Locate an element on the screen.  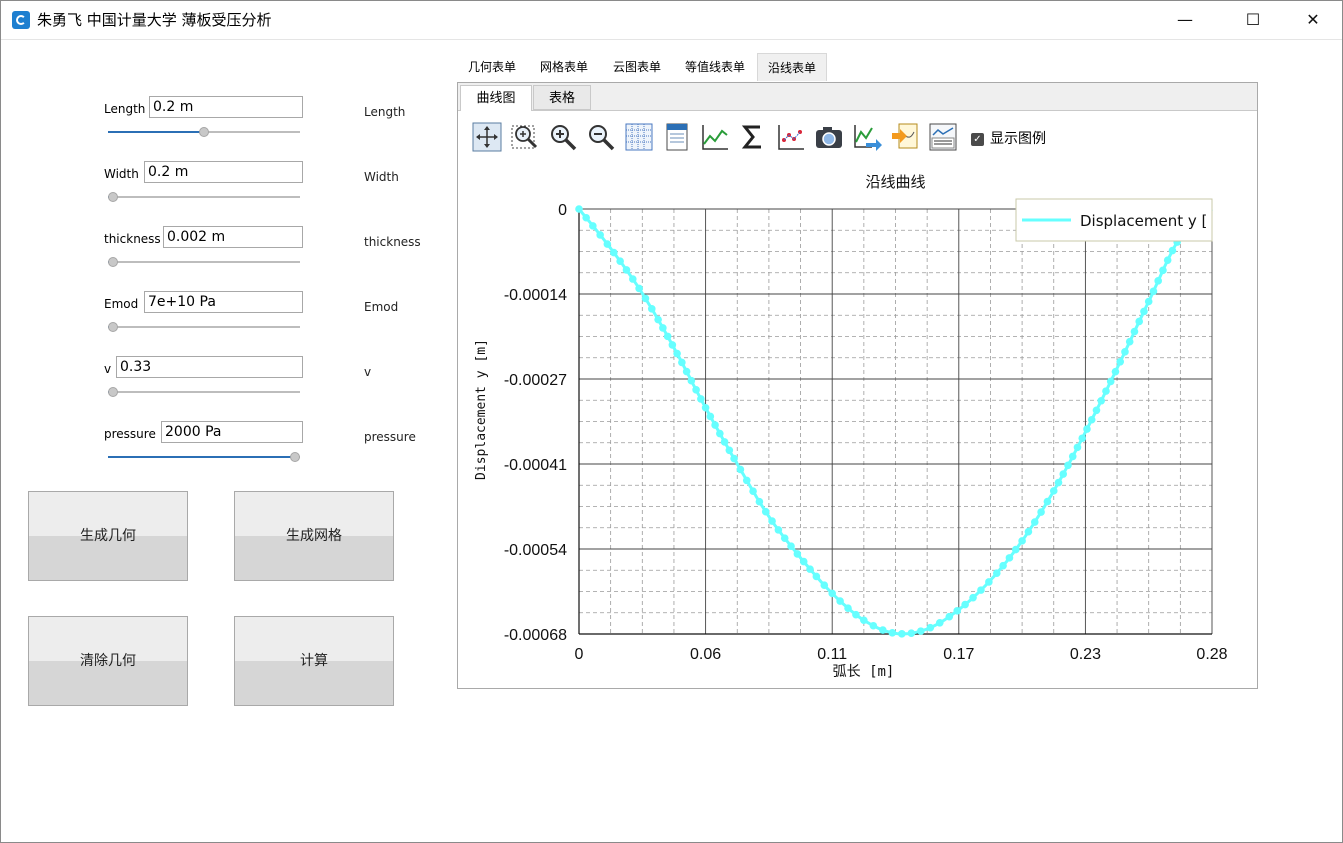
poisson-slider is located at coordinates (204, 392).